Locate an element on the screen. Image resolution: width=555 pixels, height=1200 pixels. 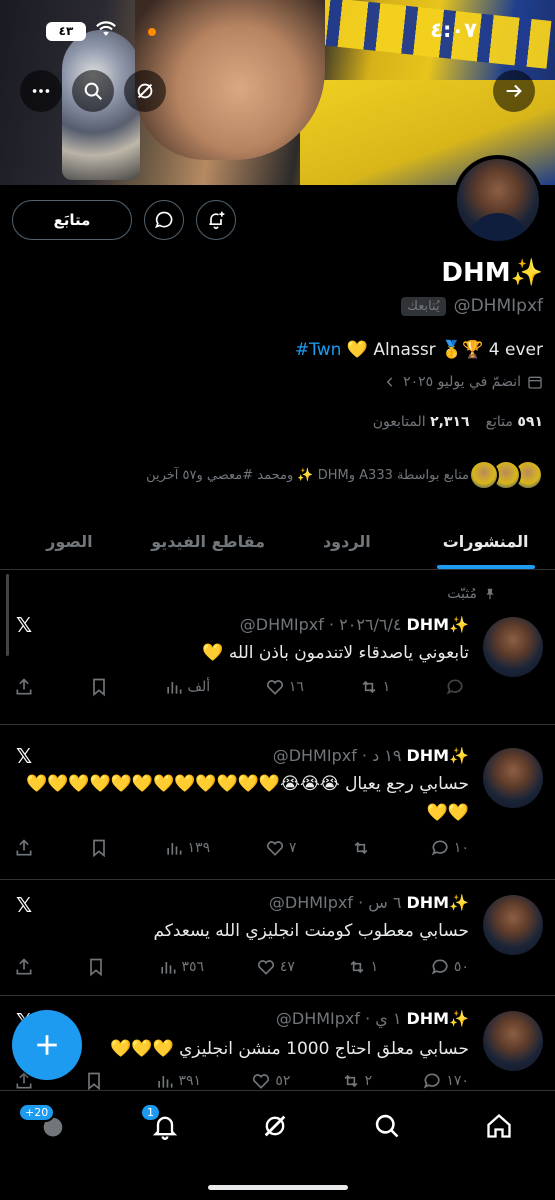
tab-videos: مقاطع الفيديو is located at coordinates (208, 544).